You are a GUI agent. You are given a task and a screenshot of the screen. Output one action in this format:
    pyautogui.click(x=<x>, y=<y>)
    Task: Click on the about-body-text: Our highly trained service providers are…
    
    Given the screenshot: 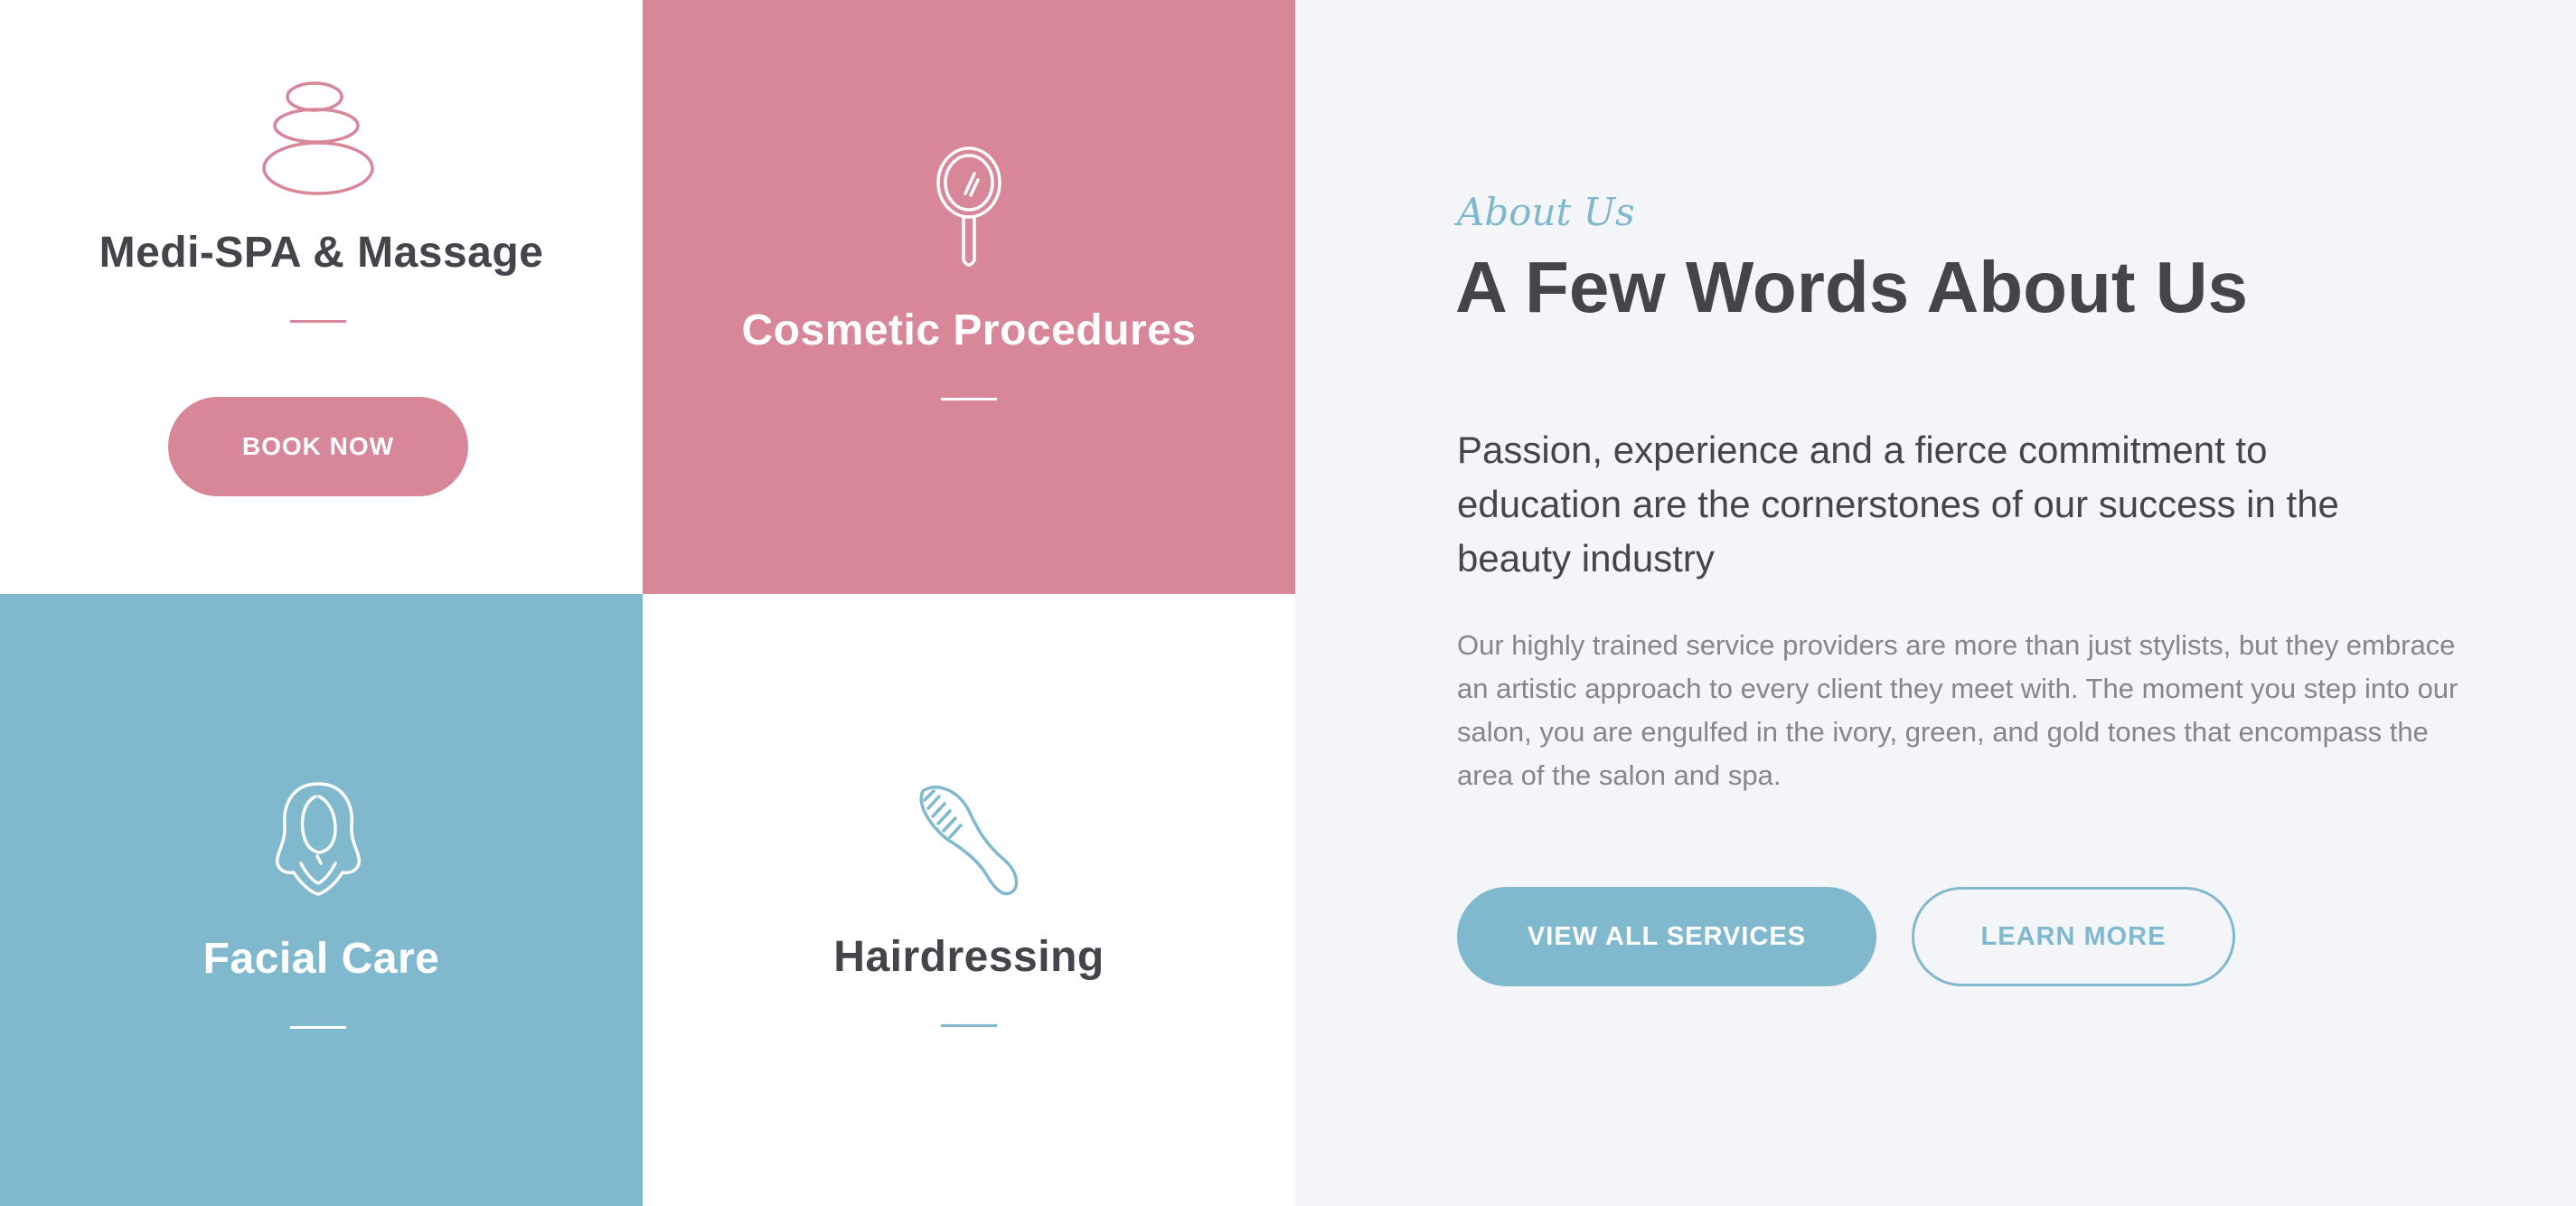 What is the action you would take?
    pyautogui.click(x=1958, y=710)
    